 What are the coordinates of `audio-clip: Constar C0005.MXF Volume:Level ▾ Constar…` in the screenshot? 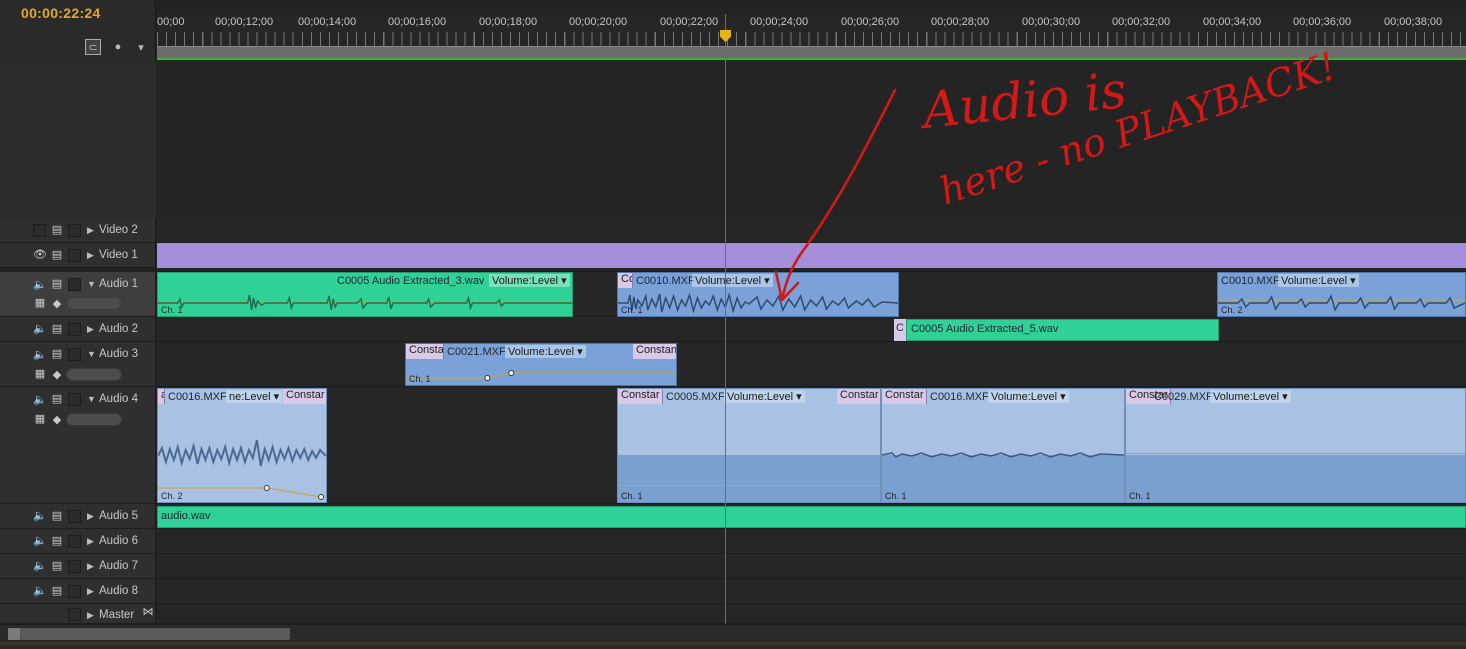 It's located at (749, 445).